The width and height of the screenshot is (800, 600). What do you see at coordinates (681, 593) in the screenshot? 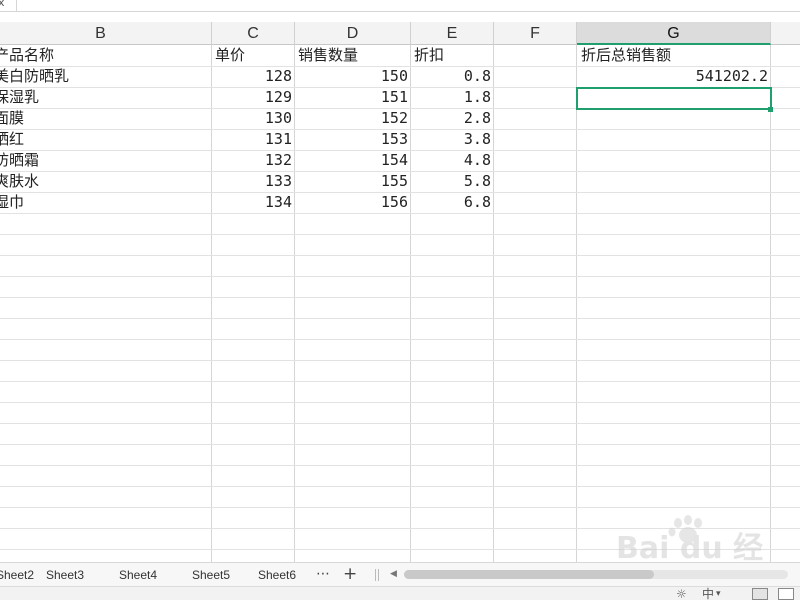
I see `settings-icon: ☼` at bounding box center [681, 593].